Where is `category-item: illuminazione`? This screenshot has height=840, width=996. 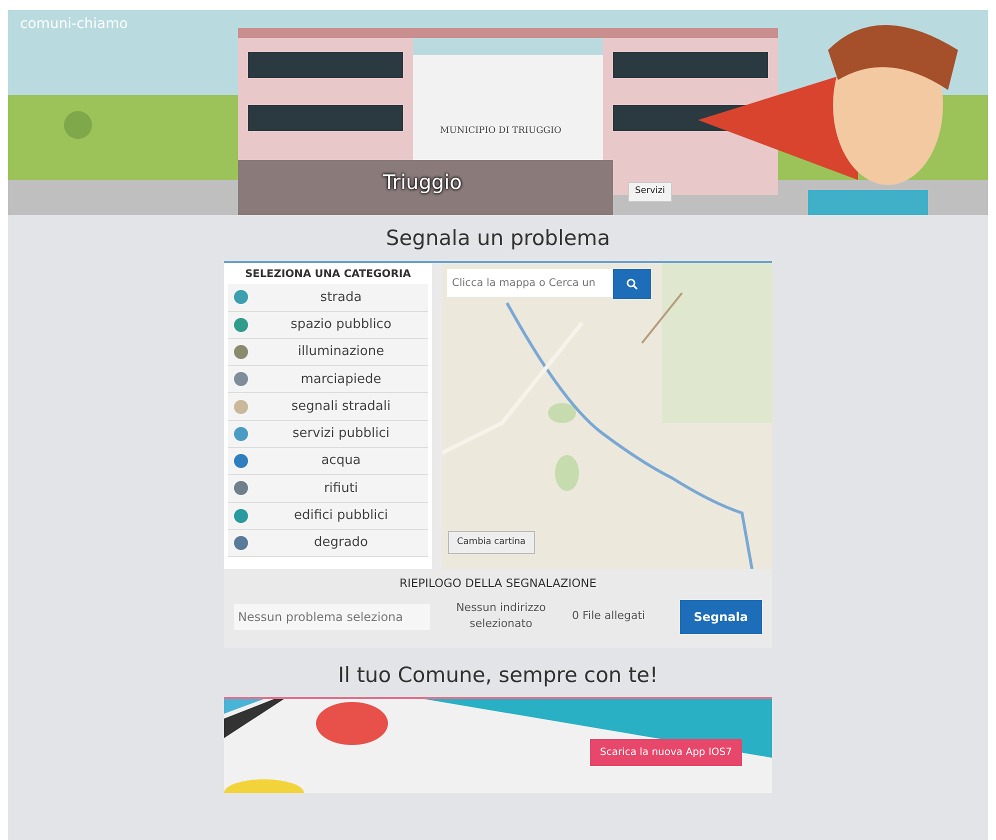
category-item: illuminazione is located at coordinates (328, 352).